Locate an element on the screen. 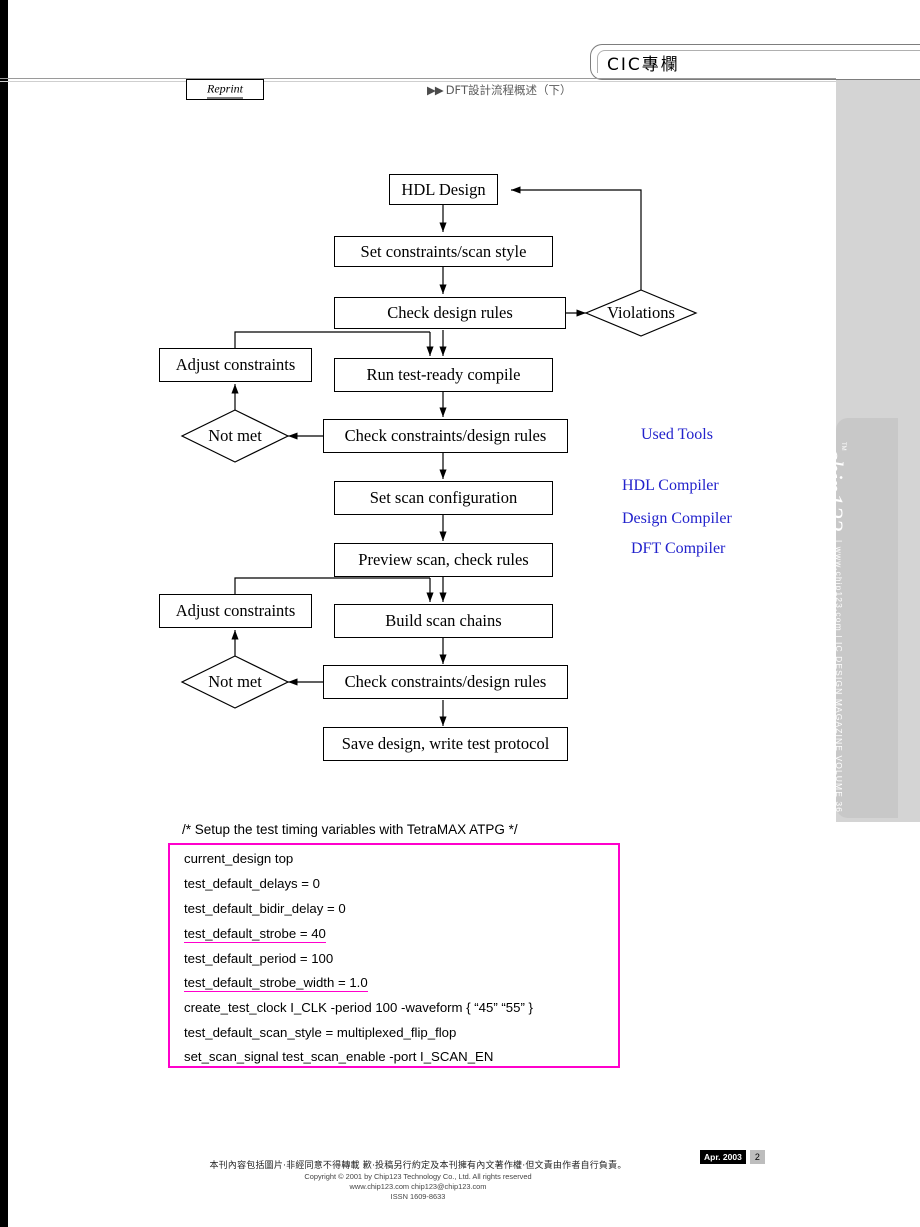  used-tools-heading: Used Tools is located at coordinates (677, 434).